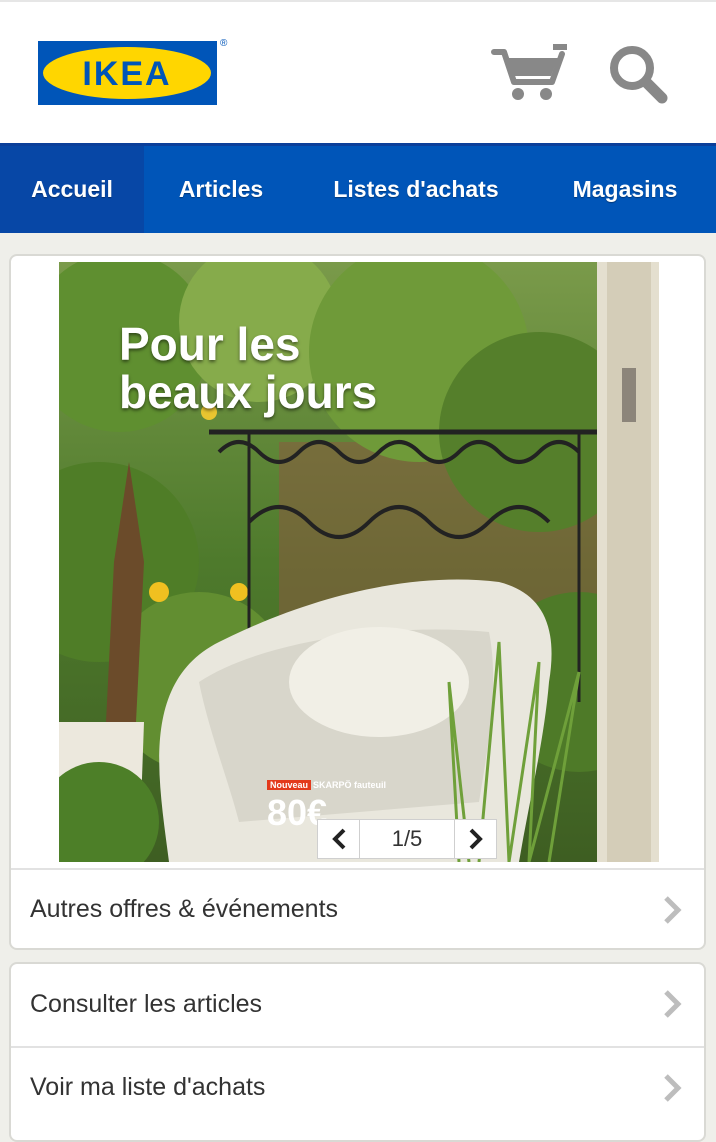 The width and height of the screenshot is (716, 1142). What do you see at coordinates (184, 908) in the screenshot?
I see `offers-link-label: Autres offres & événements` at bounding box center [184, 908].